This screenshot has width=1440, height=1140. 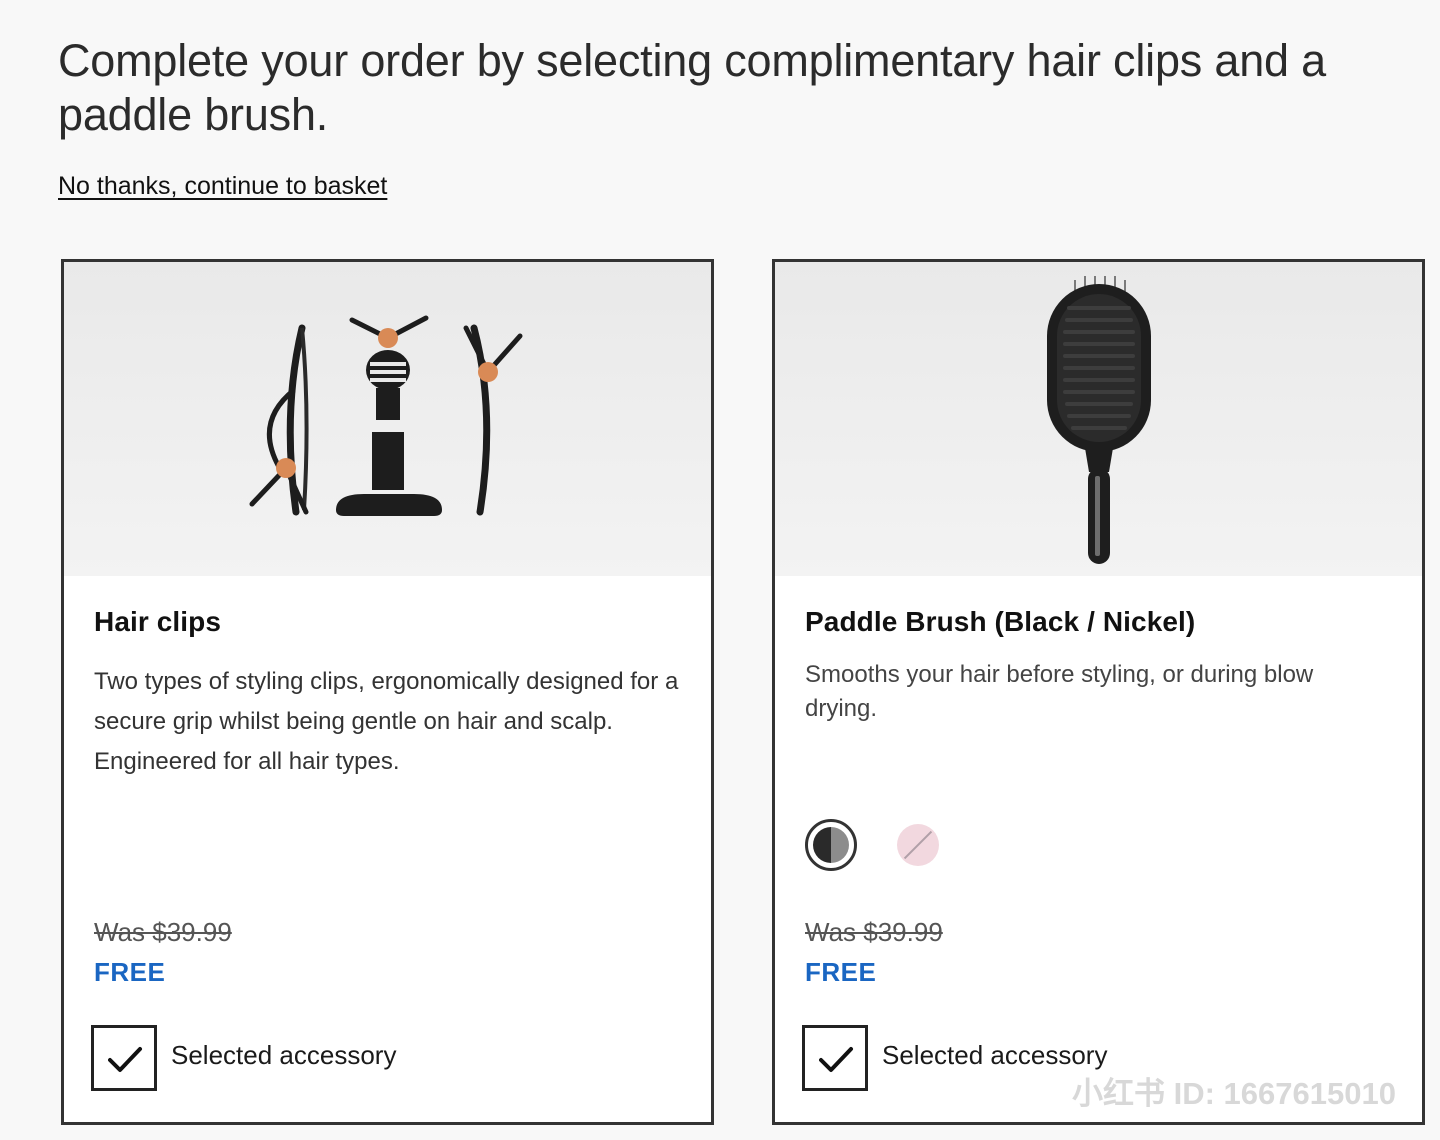 I want to click on watermark: 小红书 ID: 1667615010, so click(x=1234, y=1093).